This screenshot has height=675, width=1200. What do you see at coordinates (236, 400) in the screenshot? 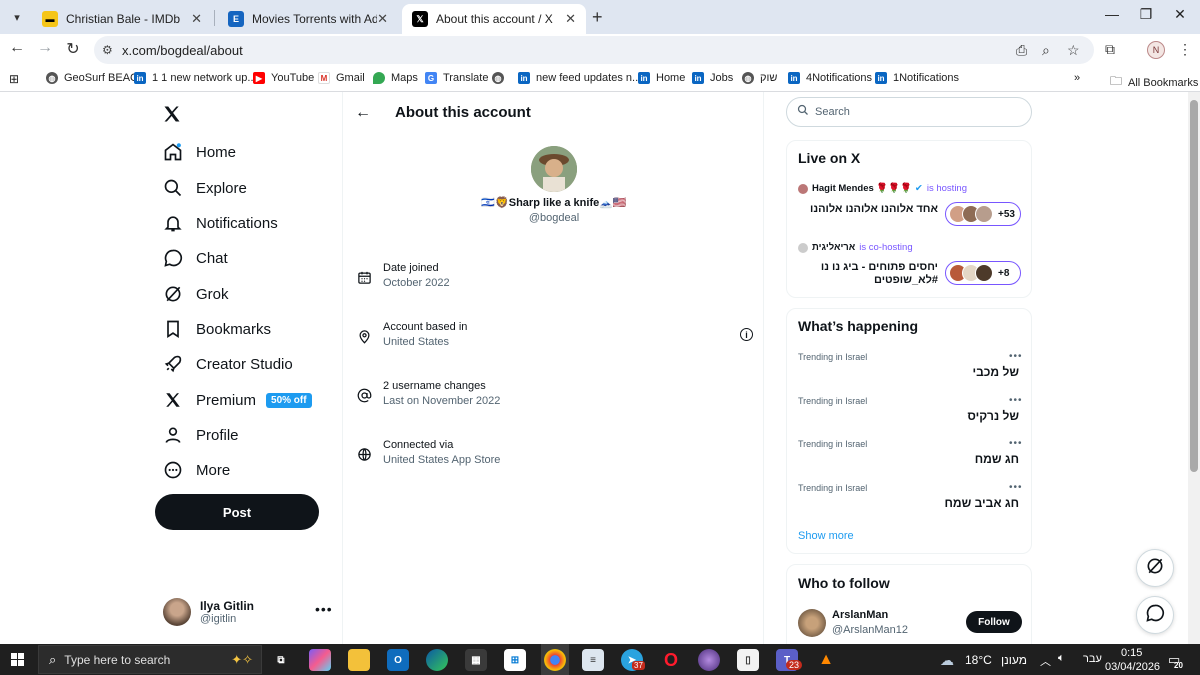
I see `sidebar-item-premium: Premium 50% off` at bounding box center [236, 400].